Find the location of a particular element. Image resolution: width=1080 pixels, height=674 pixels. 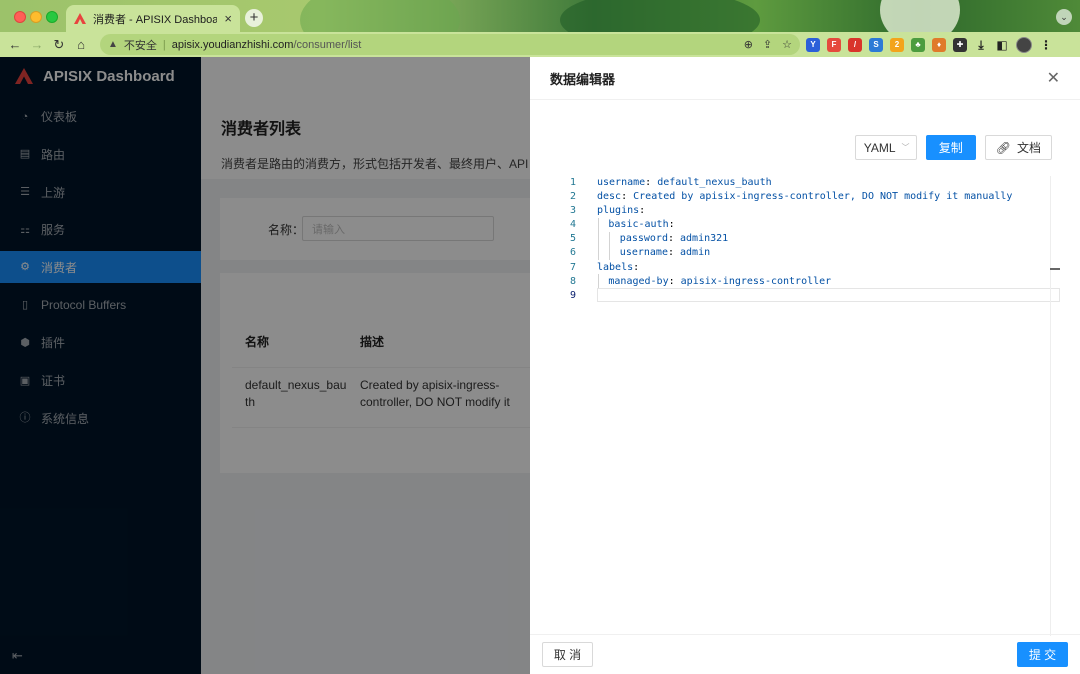

code-text: managed-by: apisix-ingress-controller is located at coordinates (719, 282).